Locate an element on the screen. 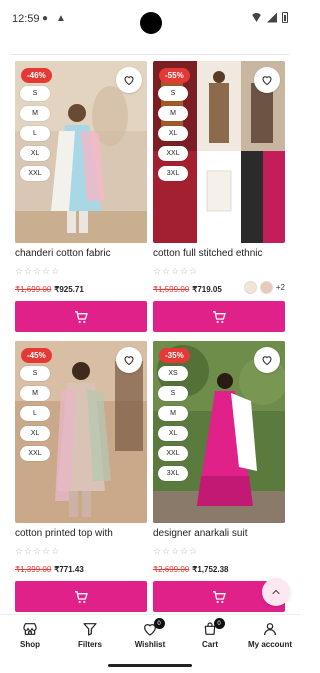 This screenshot has width=320, height=673. nav-cart: 0 Cart is located at coordinates (210, 637).